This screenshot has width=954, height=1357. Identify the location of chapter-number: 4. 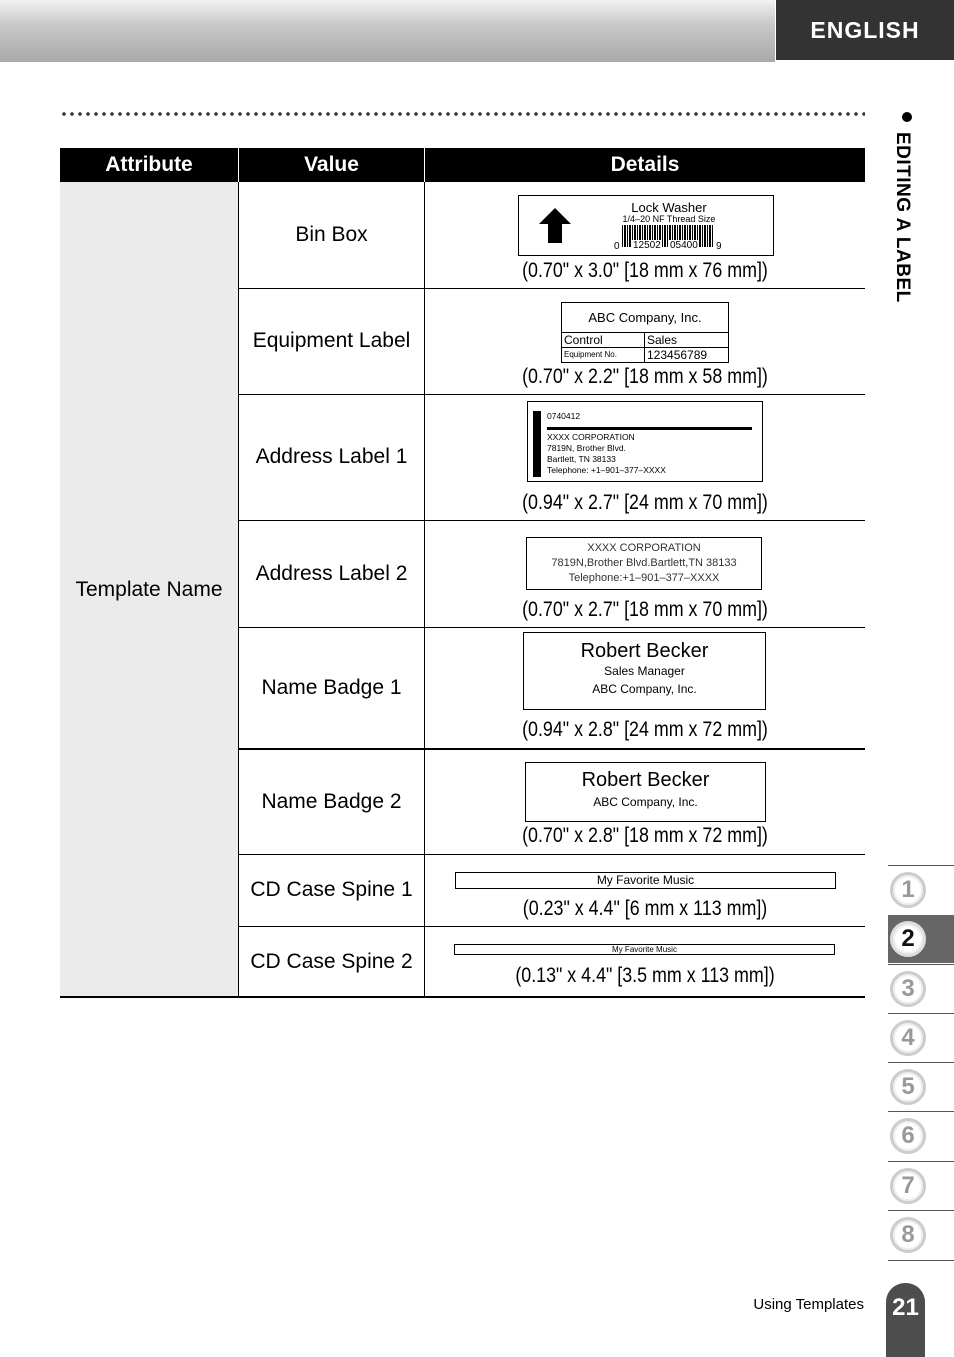
(908, 1038).